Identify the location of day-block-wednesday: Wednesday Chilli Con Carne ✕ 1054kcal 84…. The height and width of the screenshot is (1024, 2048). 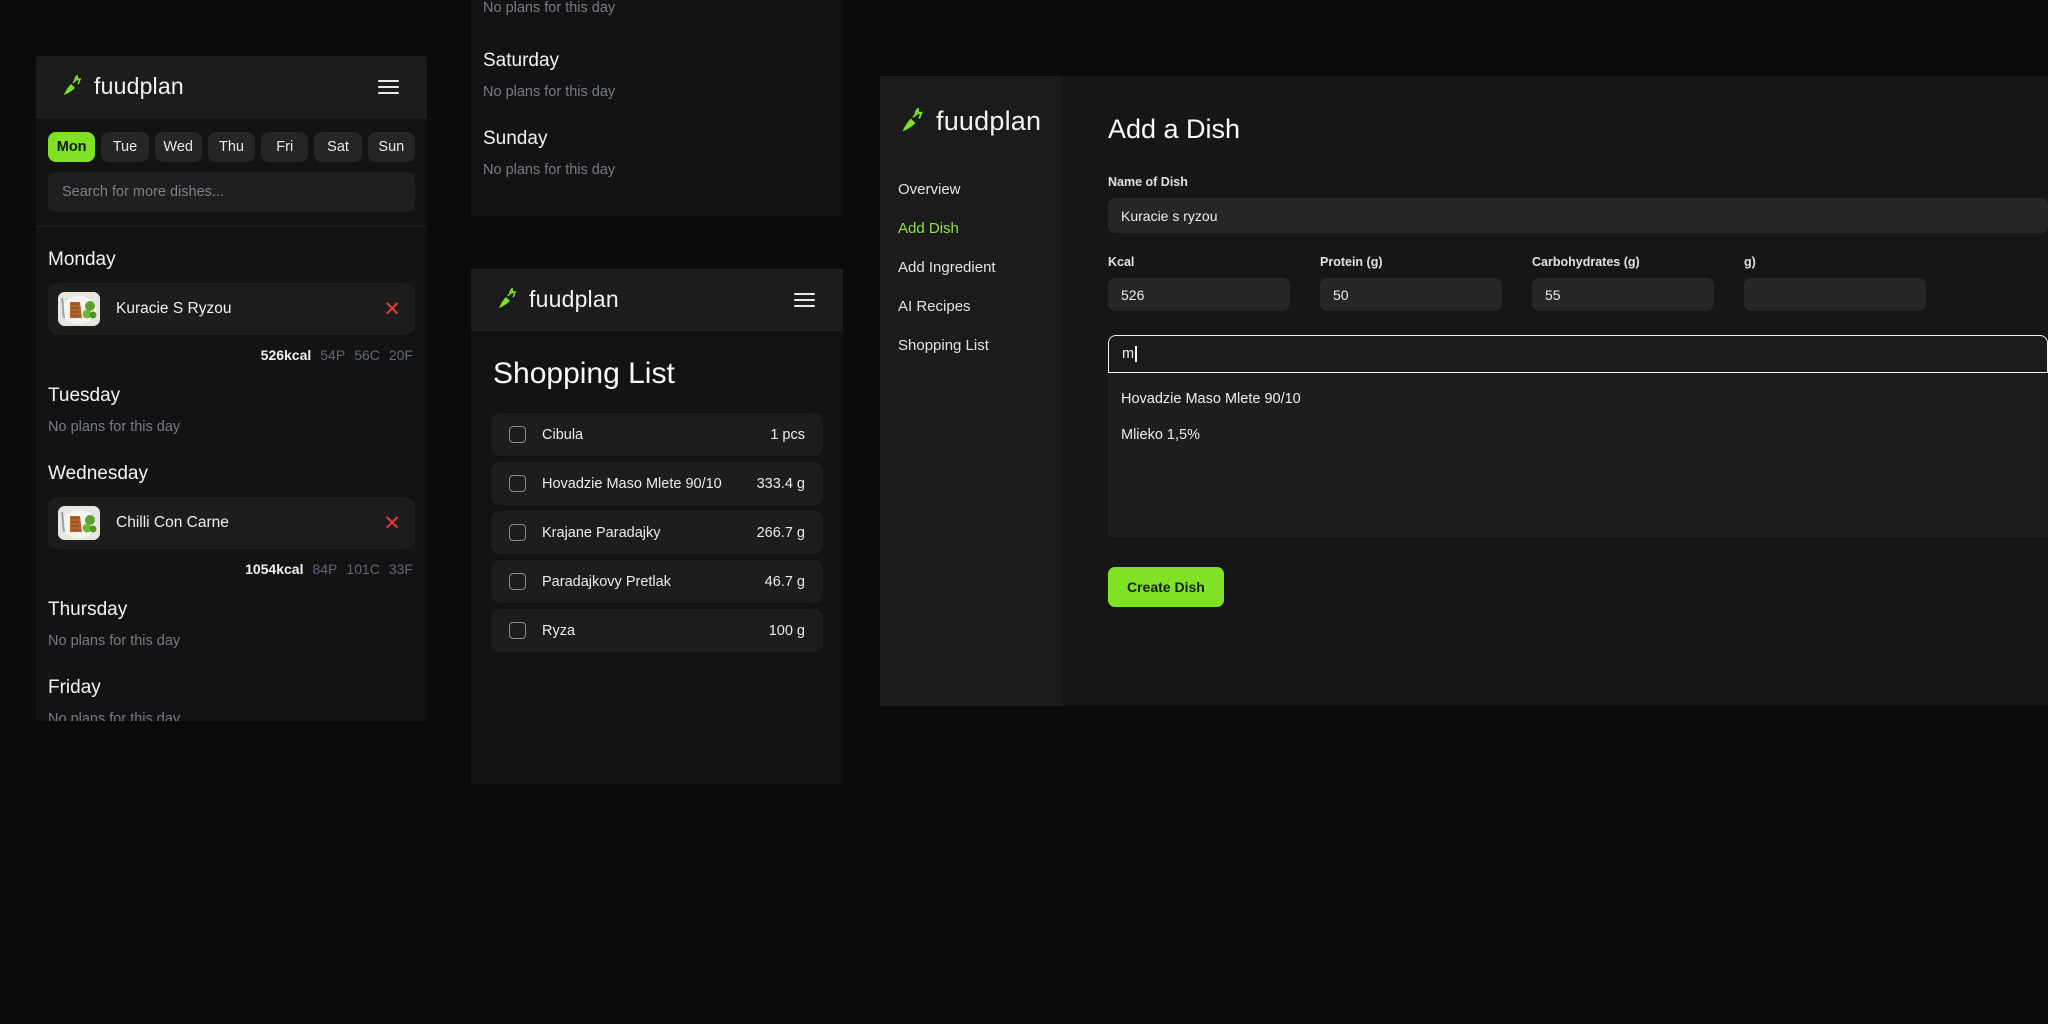
(231, 509).